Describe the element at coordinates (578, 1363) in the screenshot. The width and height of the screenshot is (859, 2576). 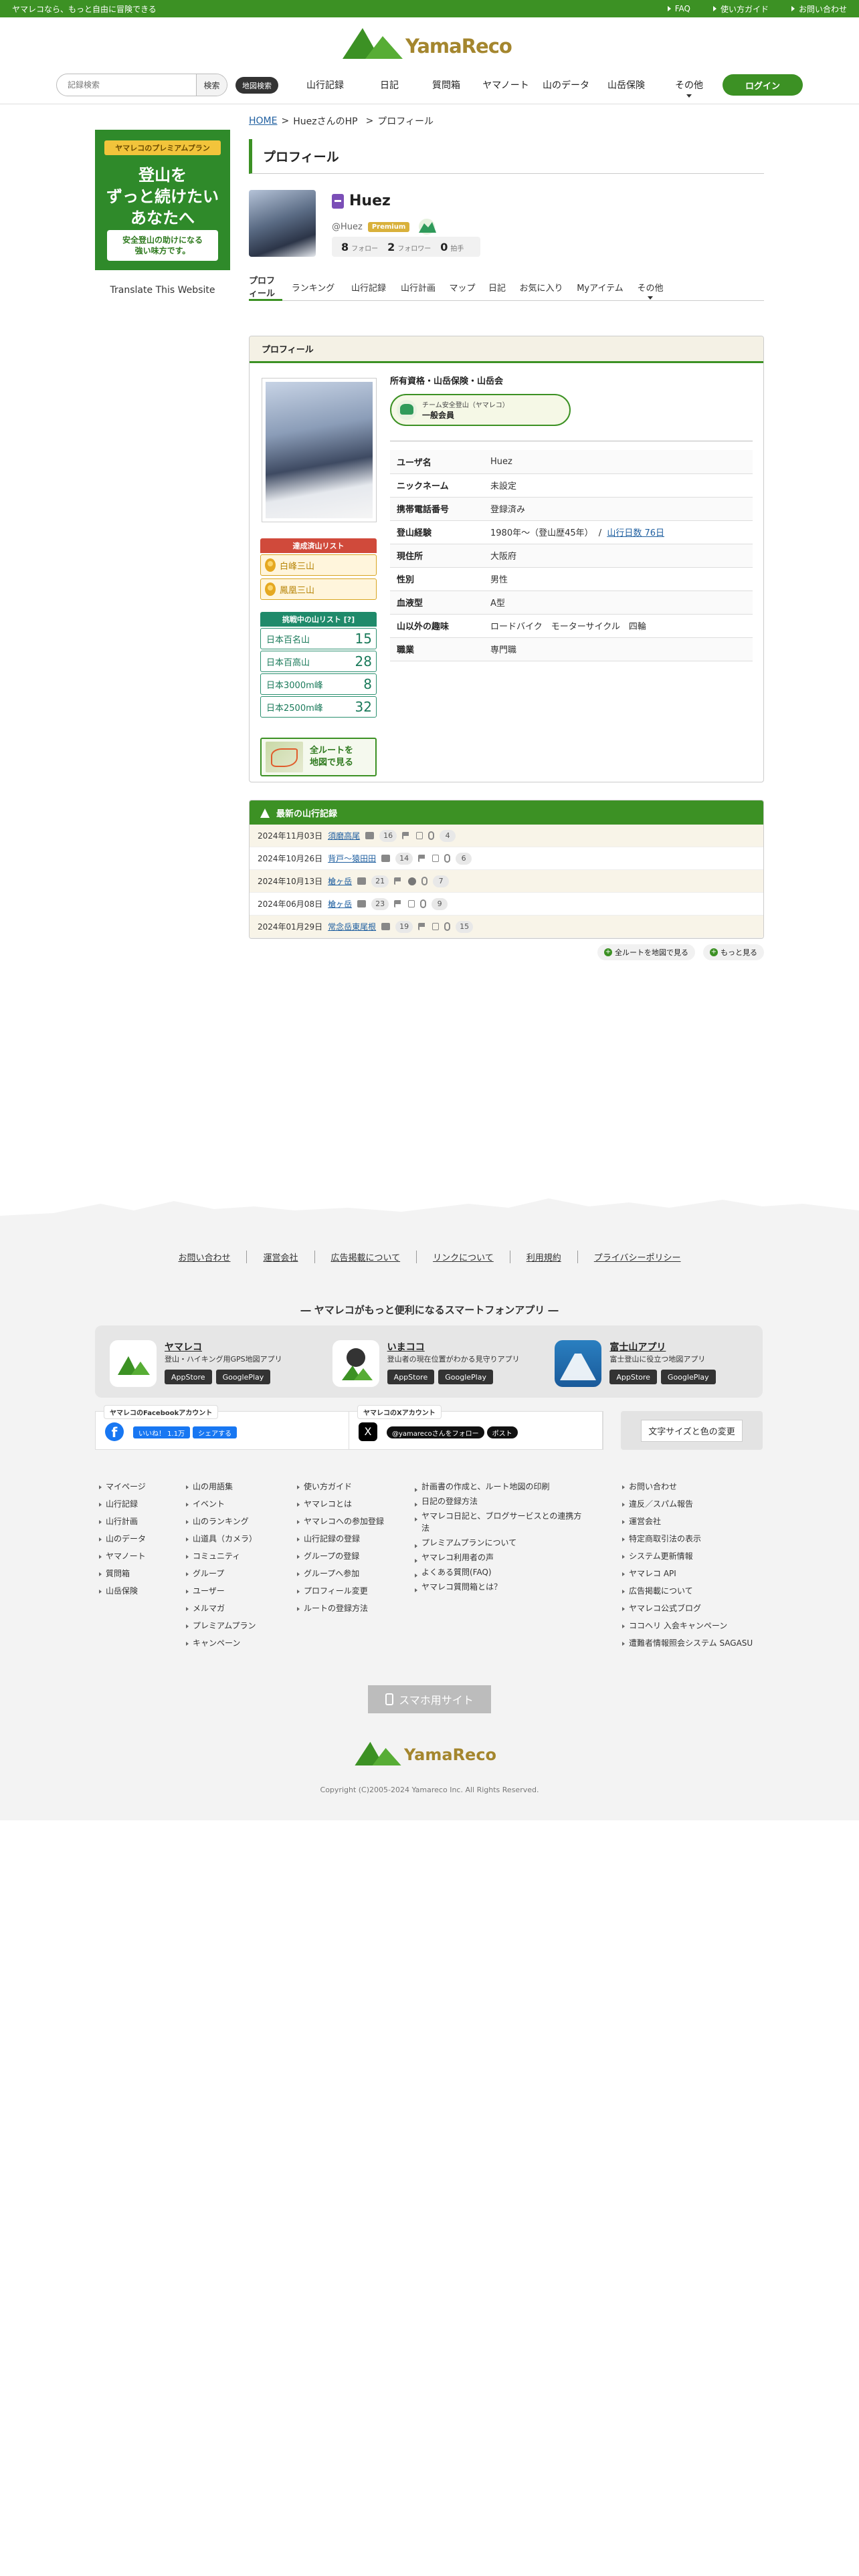
I see `fuji-app-icon` at that location.